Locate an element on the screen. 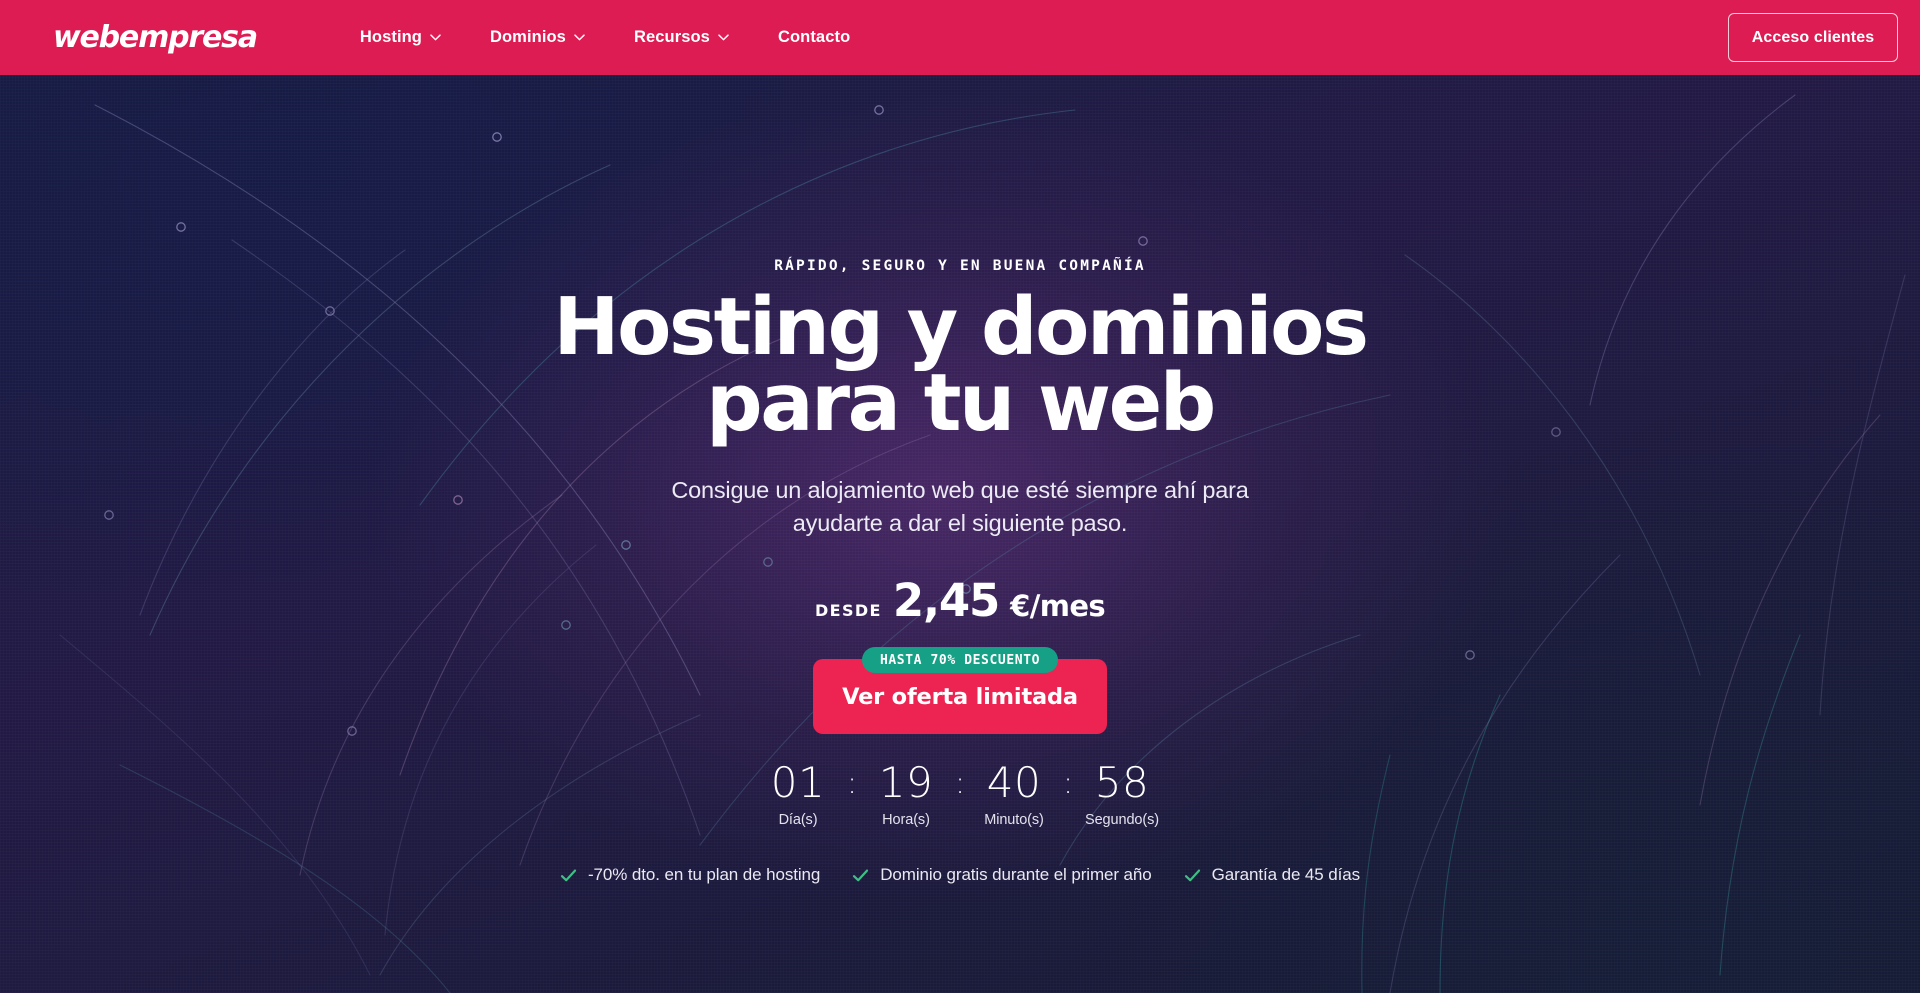  countdown-value: 01 is located at coordinates (798, 783).